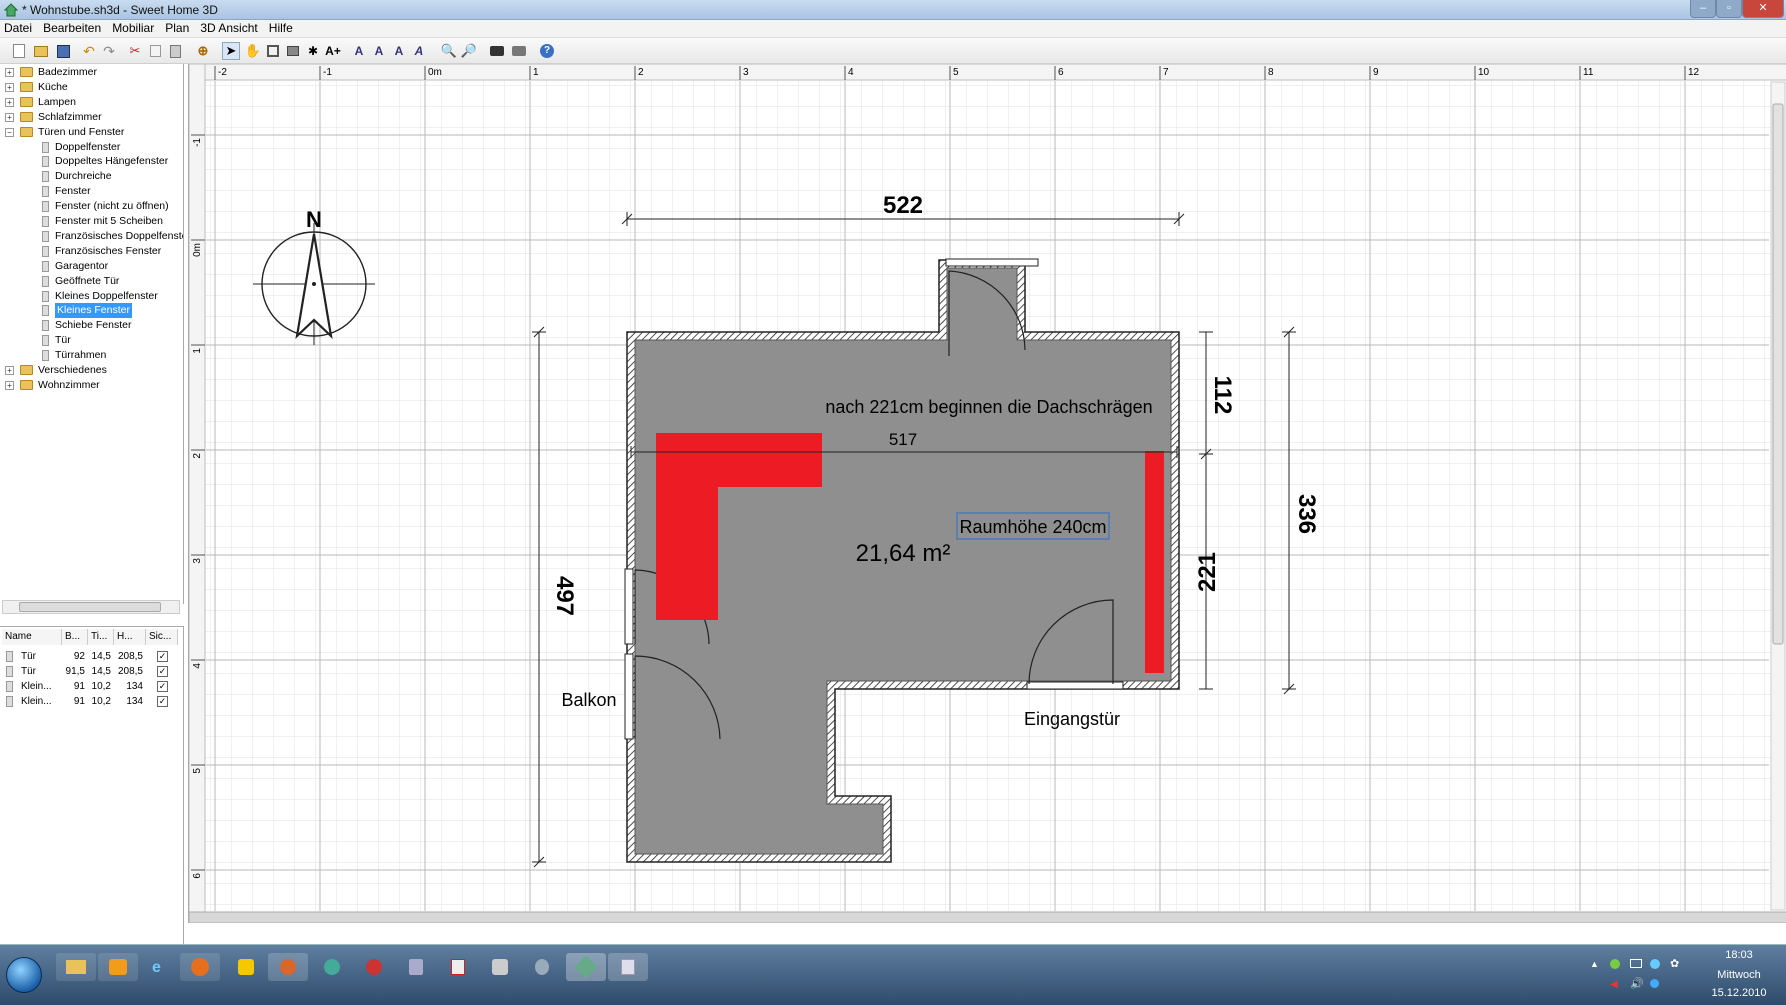 The image size is (1786, 1005). I want to click on start-button, so click(24, 975).